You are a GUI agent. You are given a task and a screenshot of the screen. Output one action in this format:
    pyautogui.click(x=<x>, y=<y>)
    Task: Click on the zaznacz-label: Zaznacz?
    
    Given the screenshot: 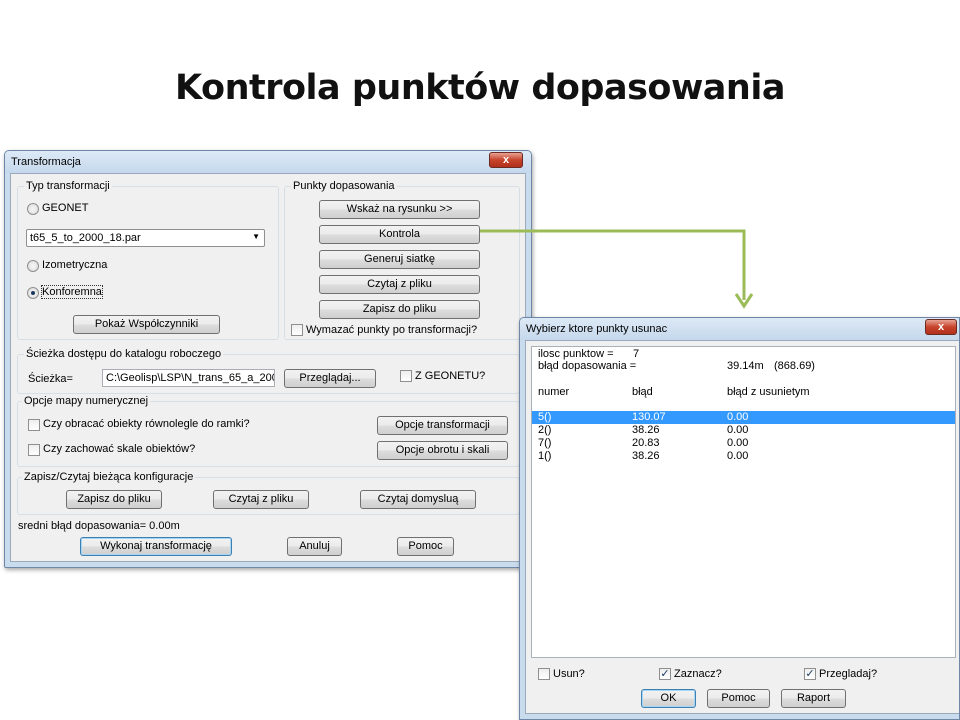 What is the action you would take?
    pyautogui.click(x=698, y=674)
    